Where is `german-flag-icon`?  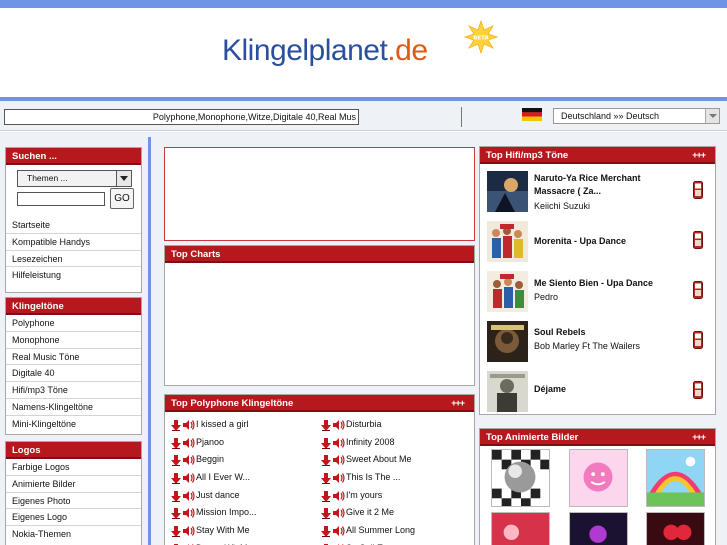
german-flag-icon is located at coordinates (532, 114).